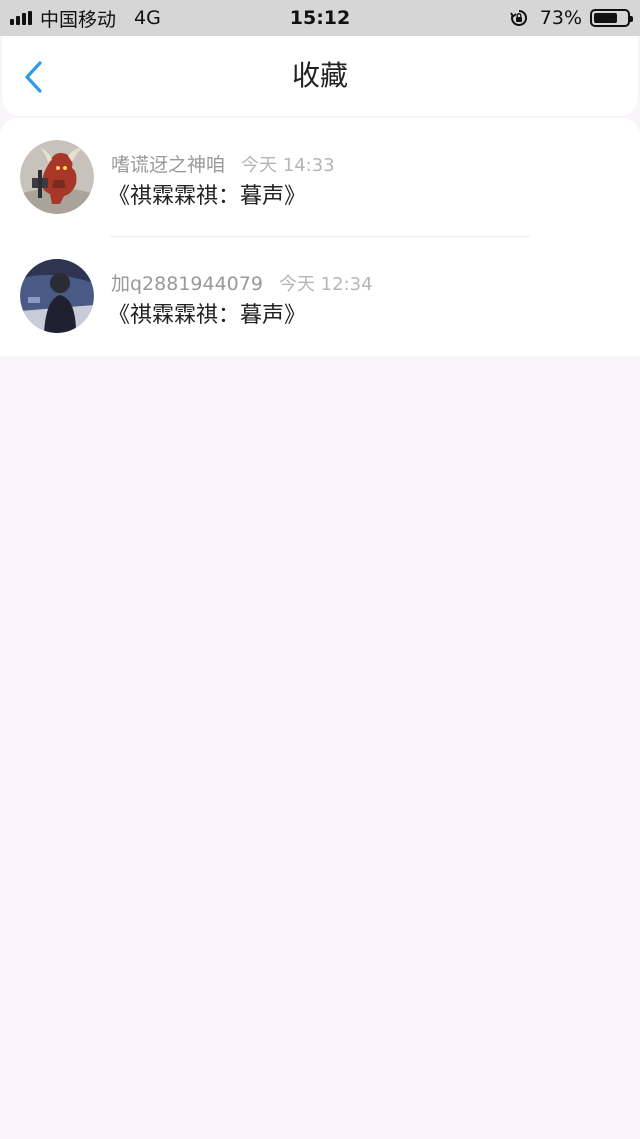 The height and width of the screenshot is (1139, 640). I want to click on status-right: 73%, so click(571, 18).